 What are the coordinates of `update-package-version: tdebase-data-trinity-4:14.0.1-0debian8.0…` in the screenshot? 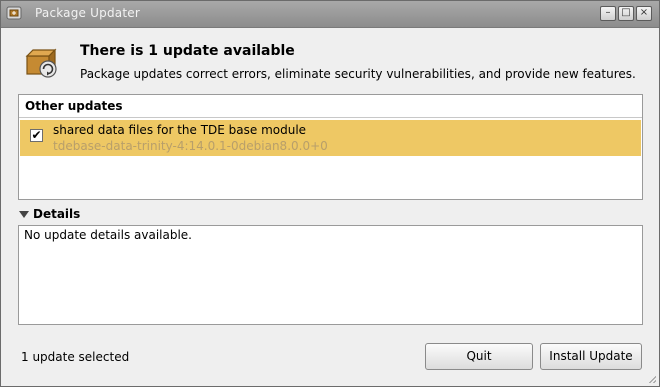 It's located at (190, 146).